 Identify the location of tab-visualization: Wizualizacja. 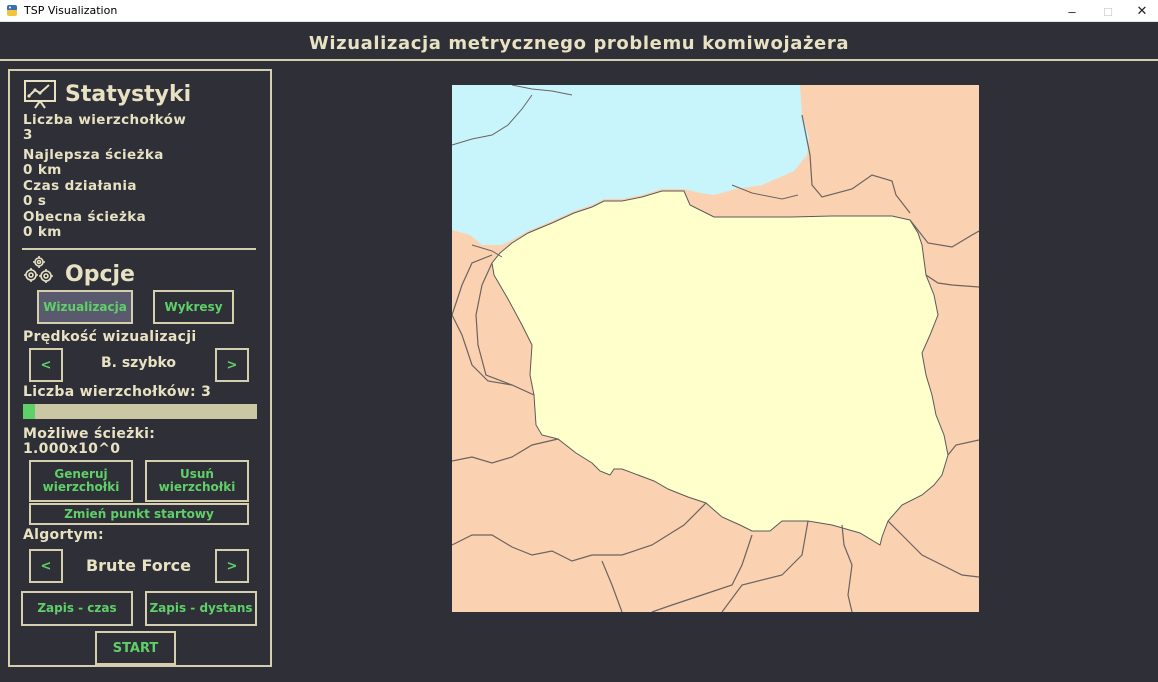
(85, 307).